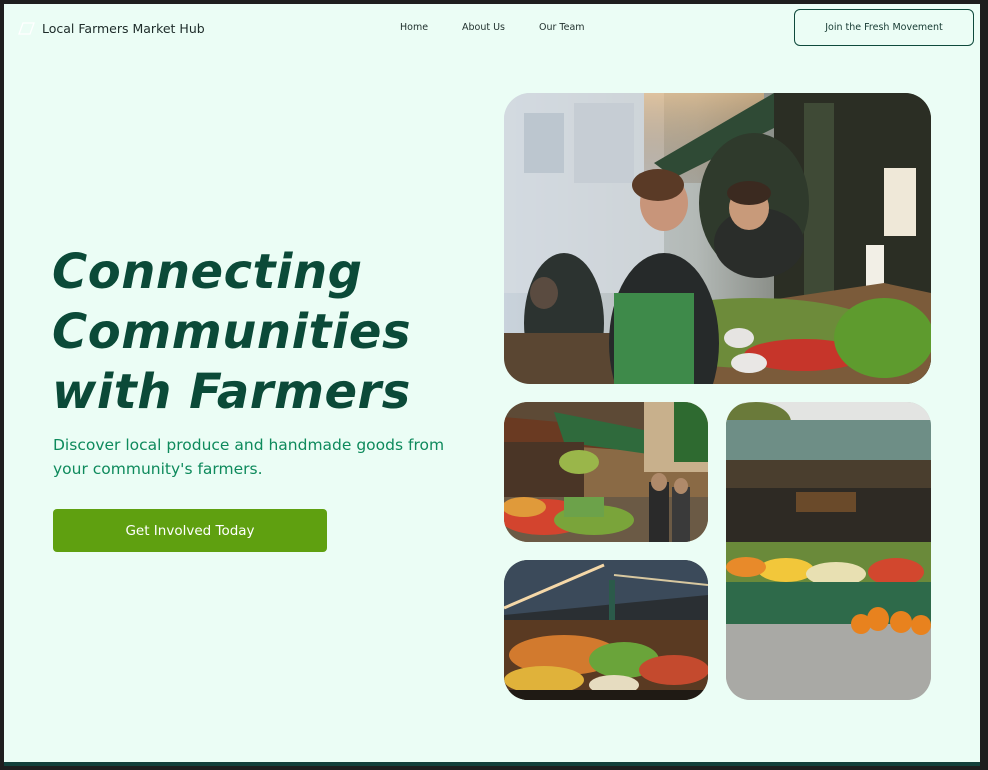 Image resolution: width=988 pixels, height=770 pixels. What do you see at coordinates (483, 27) in the screenshot?
I see `nav-about-link: About Us` at bounding box center [483, 27].